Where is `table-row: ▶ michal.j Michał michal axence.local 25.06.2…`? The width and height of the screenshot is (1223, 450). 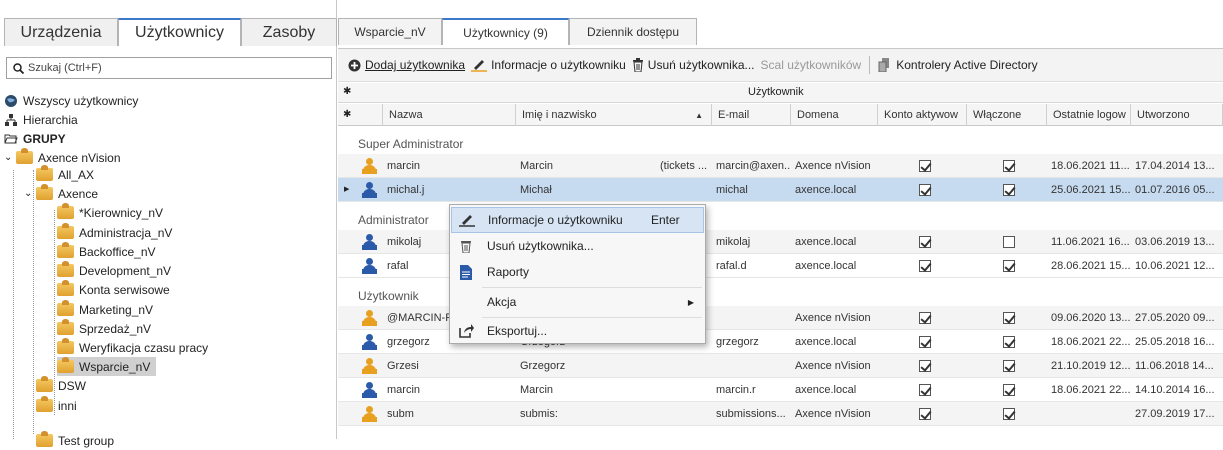 table-row: ▶ michal.j Michał michal axence.local 25.06.2… is located at coordinates (780, 190).